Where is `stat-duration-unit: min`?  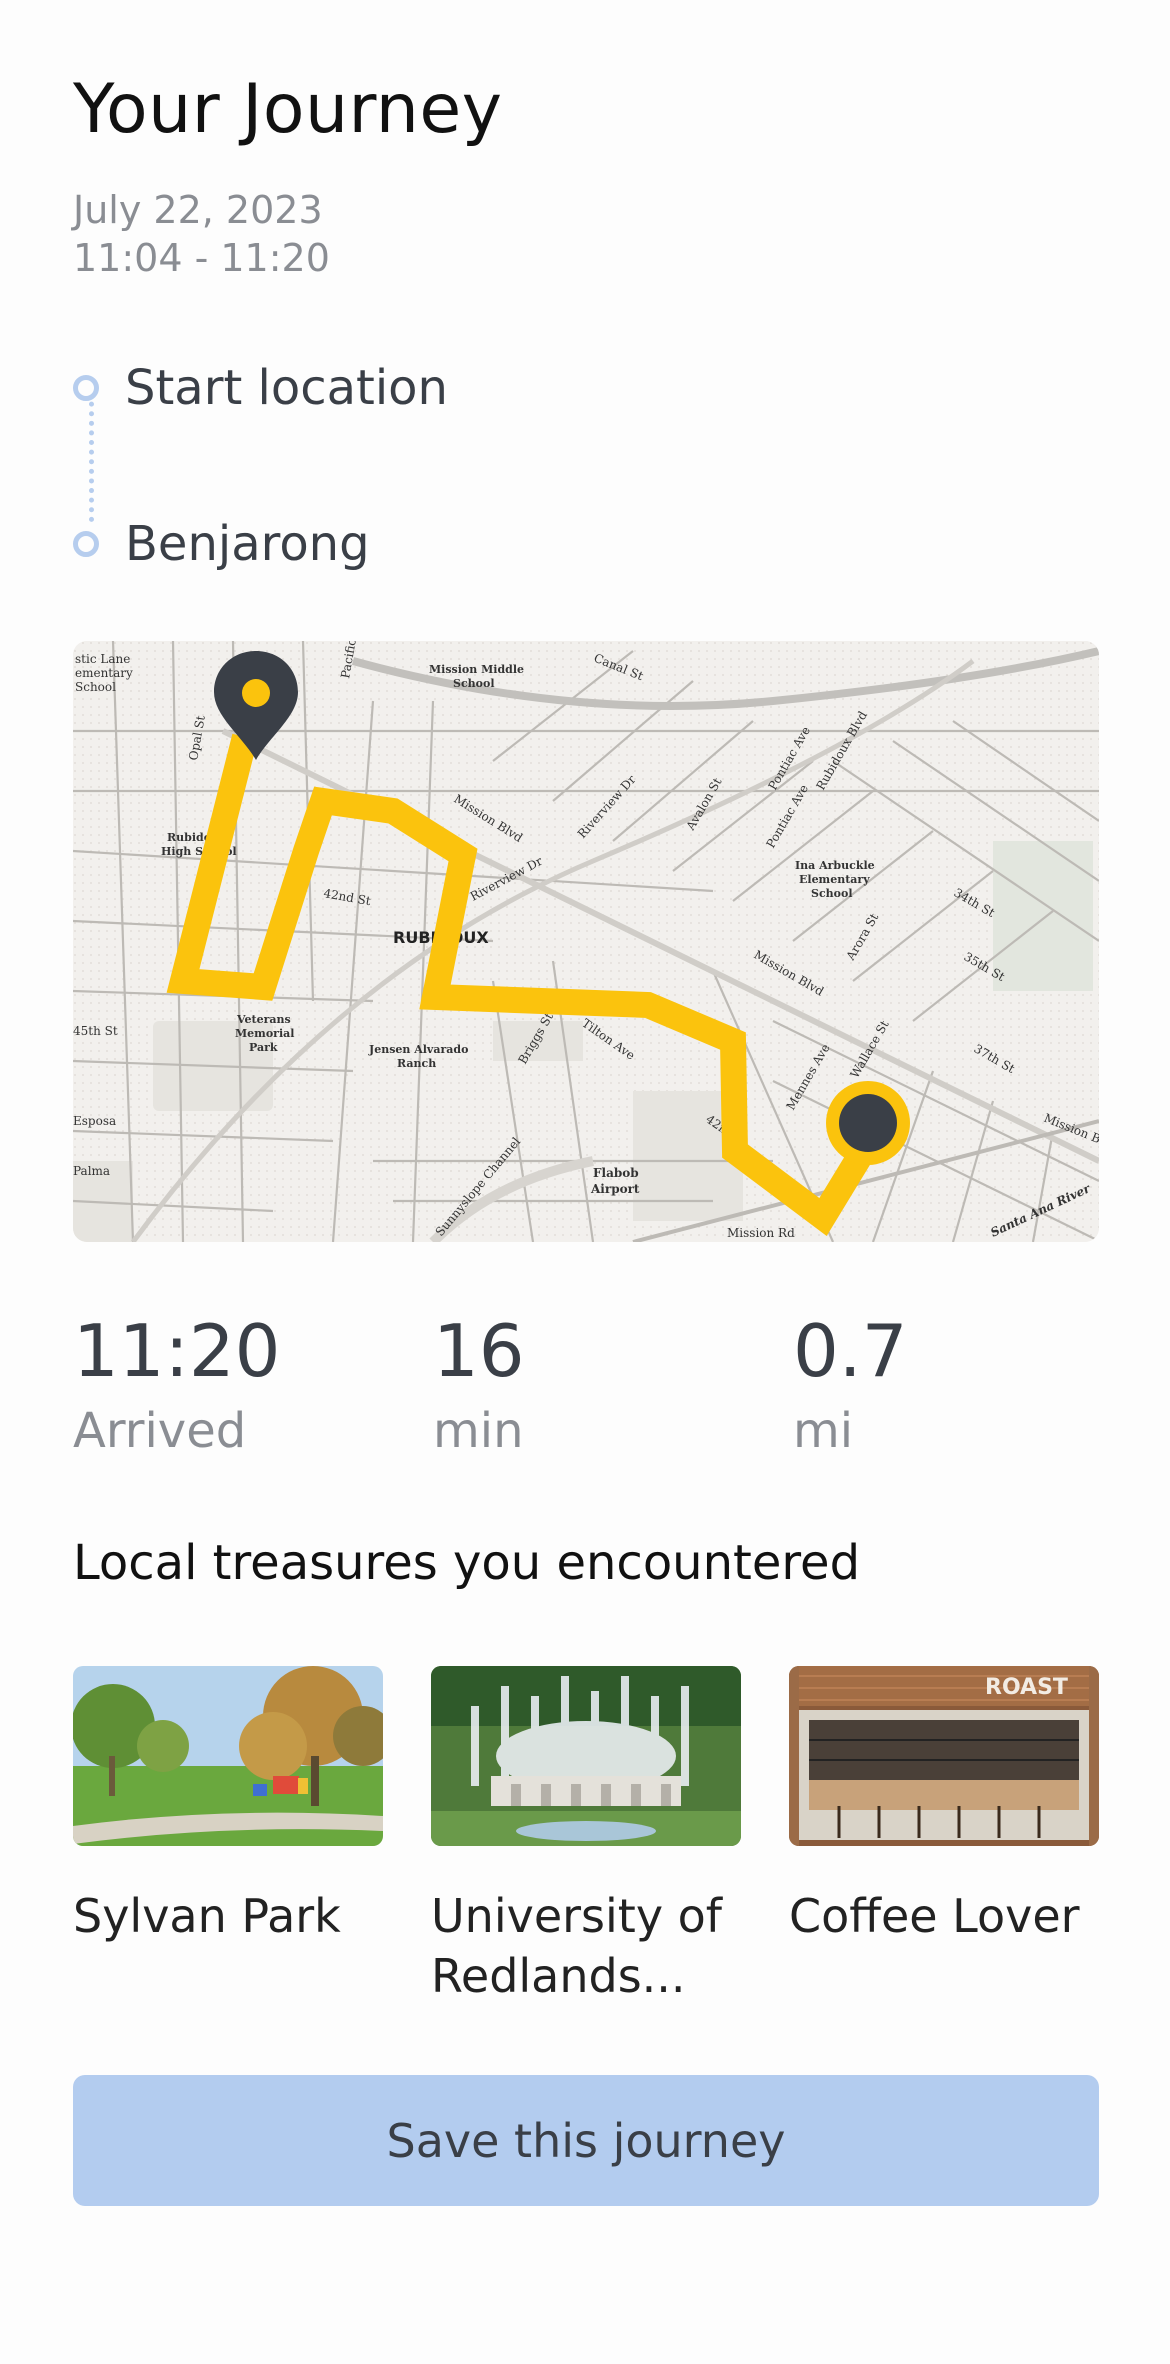
stat-duration-unit: min is located at coordinates (478, 1431).